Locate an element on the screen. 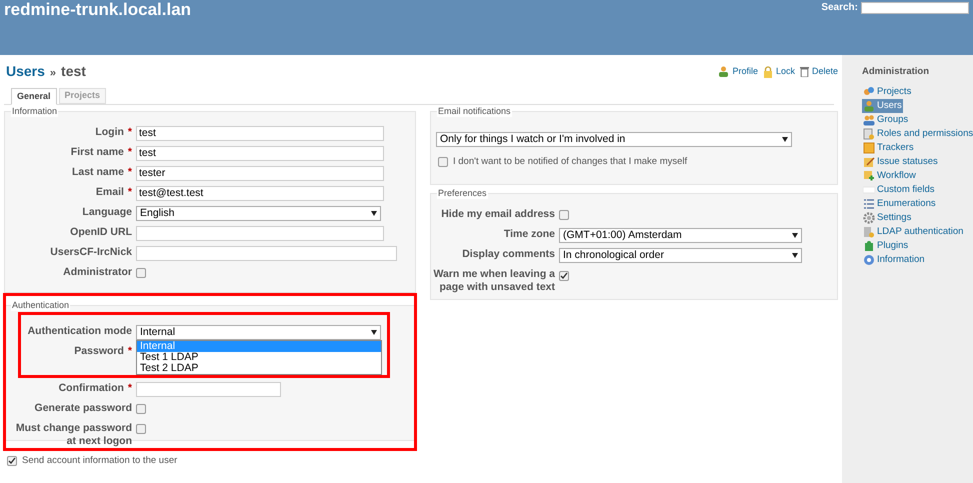  checkbox-label: I don't want to be notified of changes that I make myself is located at coordinates (570, 162).